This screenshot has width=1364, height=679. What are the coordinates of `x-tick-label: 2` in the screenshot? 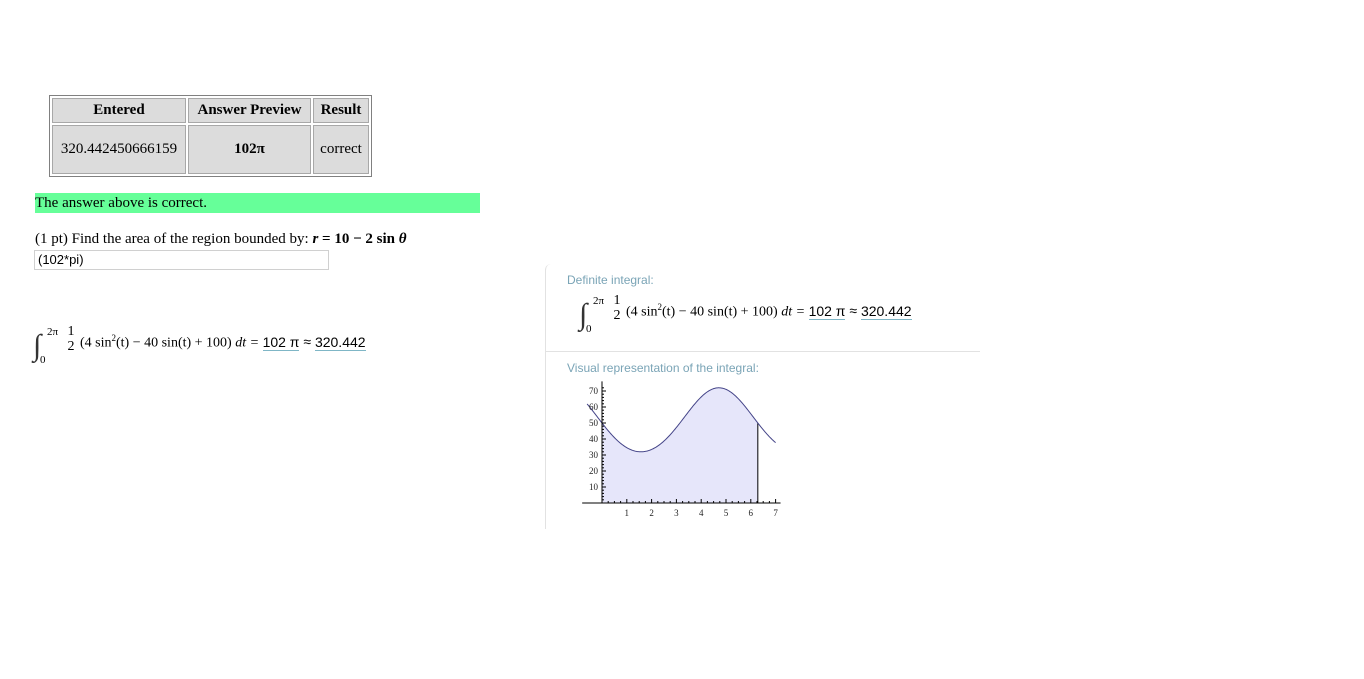 It's located at (651, 513).